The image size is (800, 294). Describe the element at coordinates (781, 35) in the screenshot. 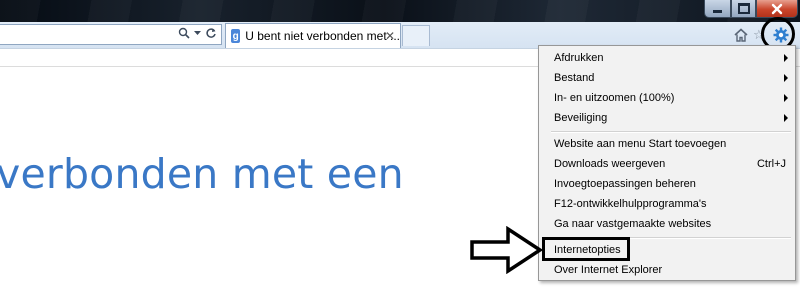

I see `gear-icon` at that location.